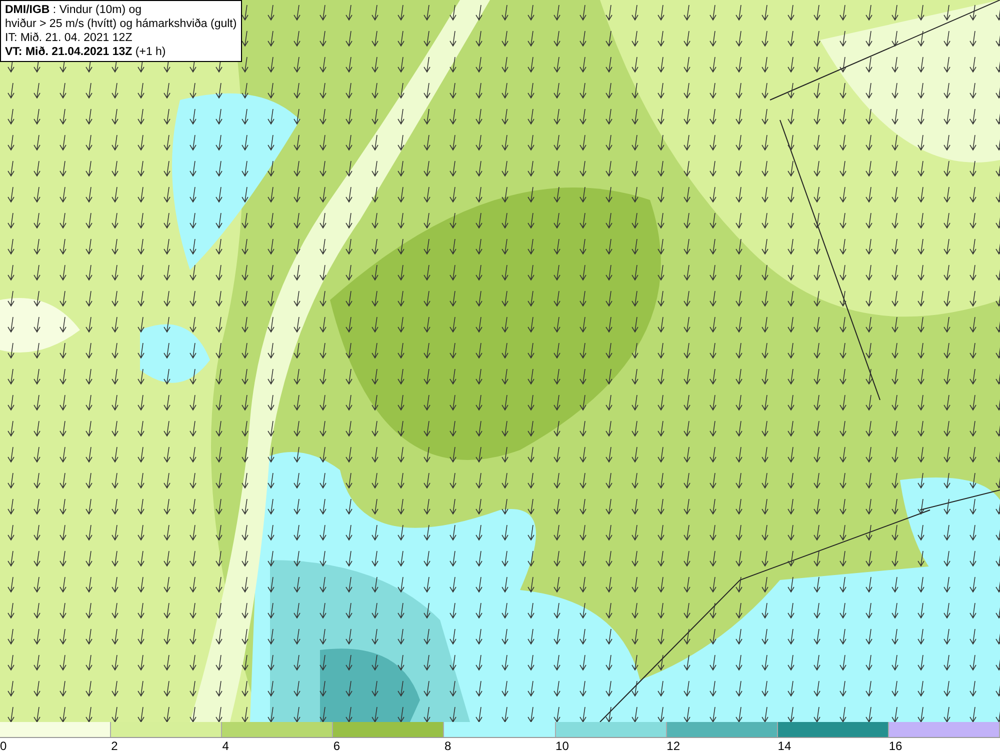 This screenshot has height=753, width=1000. Describe the element at coordinates (895, 745) in the screenshot. I see `legend-tick-label: 16` at that location.